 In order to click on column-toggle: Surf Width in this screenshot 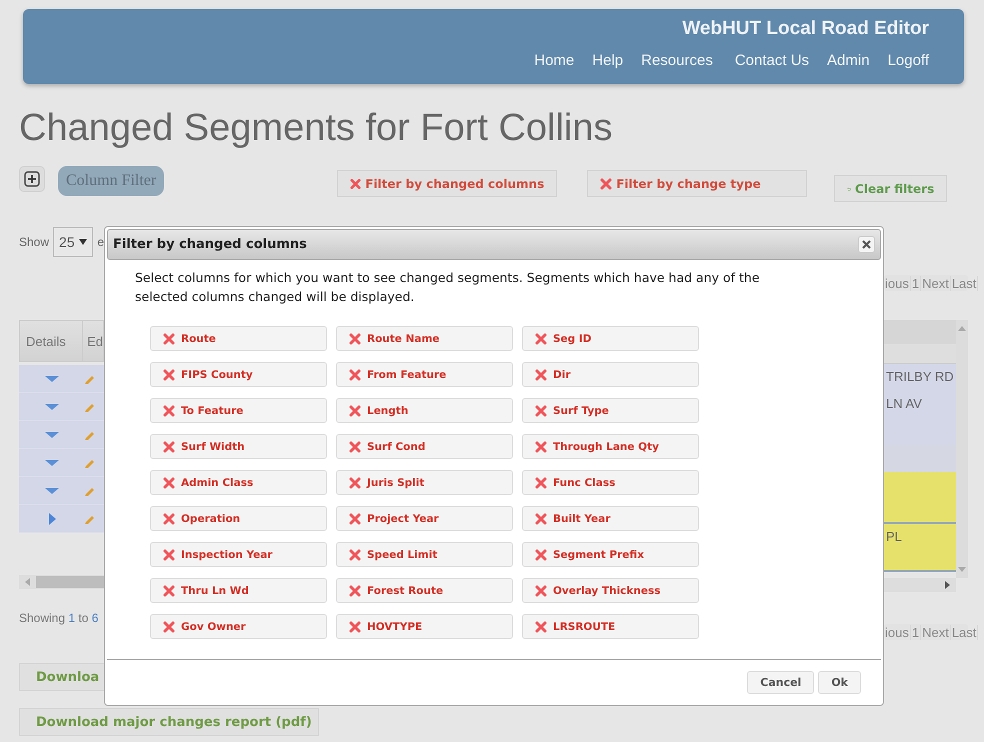, I will do `click(238, 446)`.